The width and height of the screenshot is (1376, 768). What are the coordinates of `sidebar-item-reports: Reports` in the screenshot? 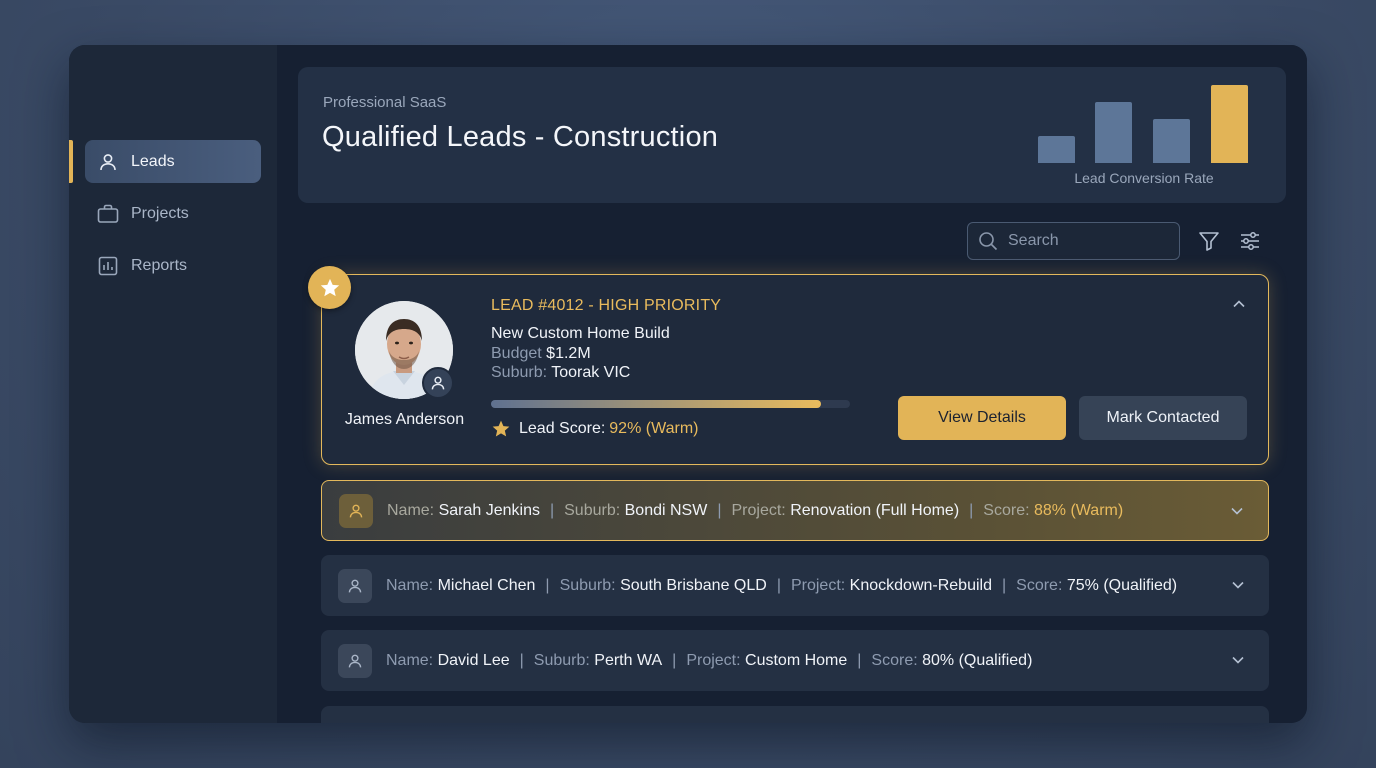 It's located at (173, 265).